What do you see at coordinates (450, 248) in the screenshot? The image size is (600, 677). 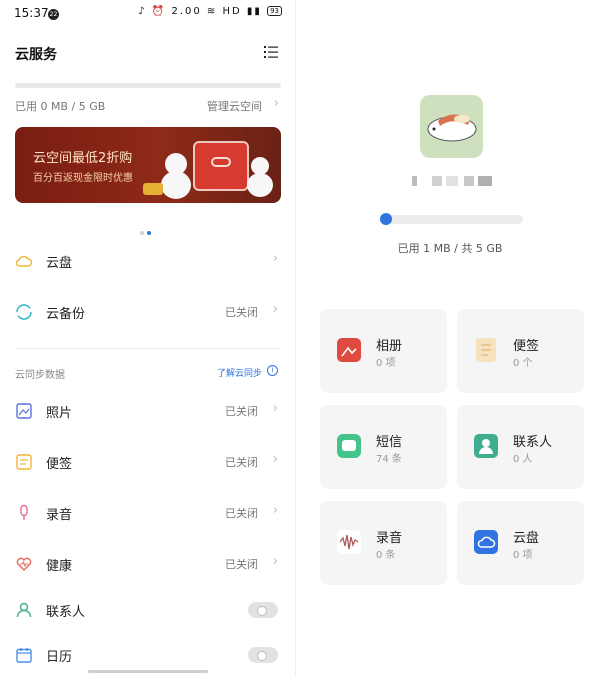 I see `storage-usage-text: 已用 1 MB / 共 5 GB` at bounding box center [450, 248].